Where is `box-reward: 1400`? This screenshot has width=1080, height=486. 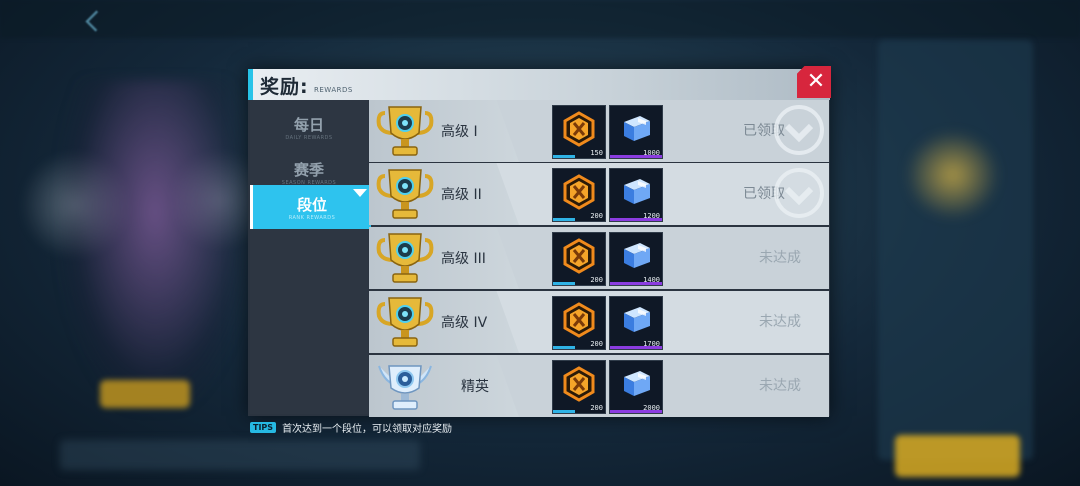 box-reward: 1400 is located at coordinates (636, 259).